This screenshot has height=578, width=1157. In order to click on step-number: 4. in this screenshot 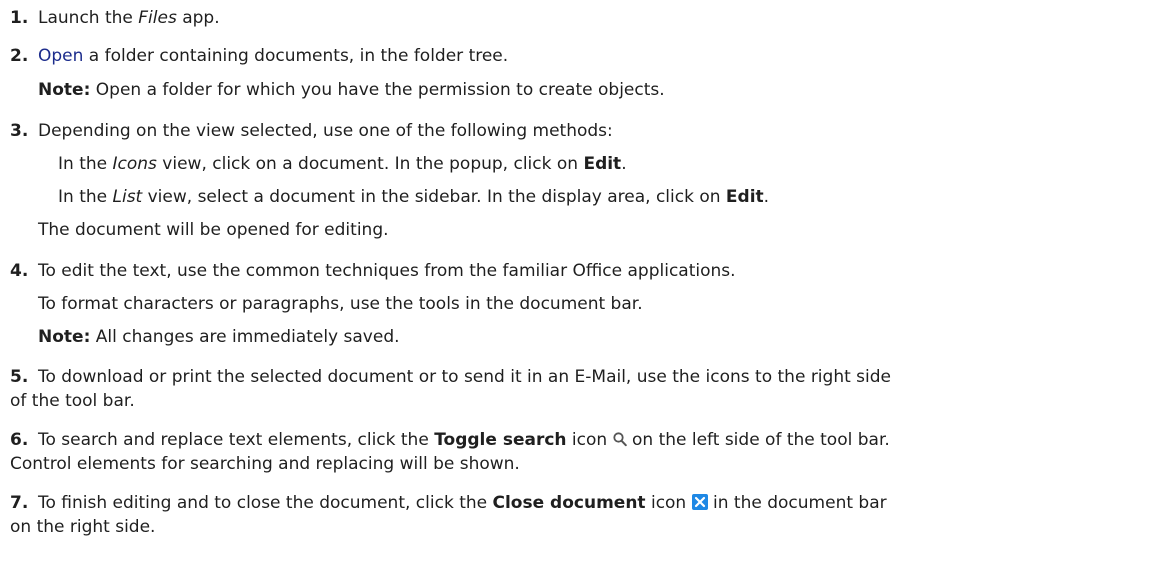, I will do `click(19, 271)`.